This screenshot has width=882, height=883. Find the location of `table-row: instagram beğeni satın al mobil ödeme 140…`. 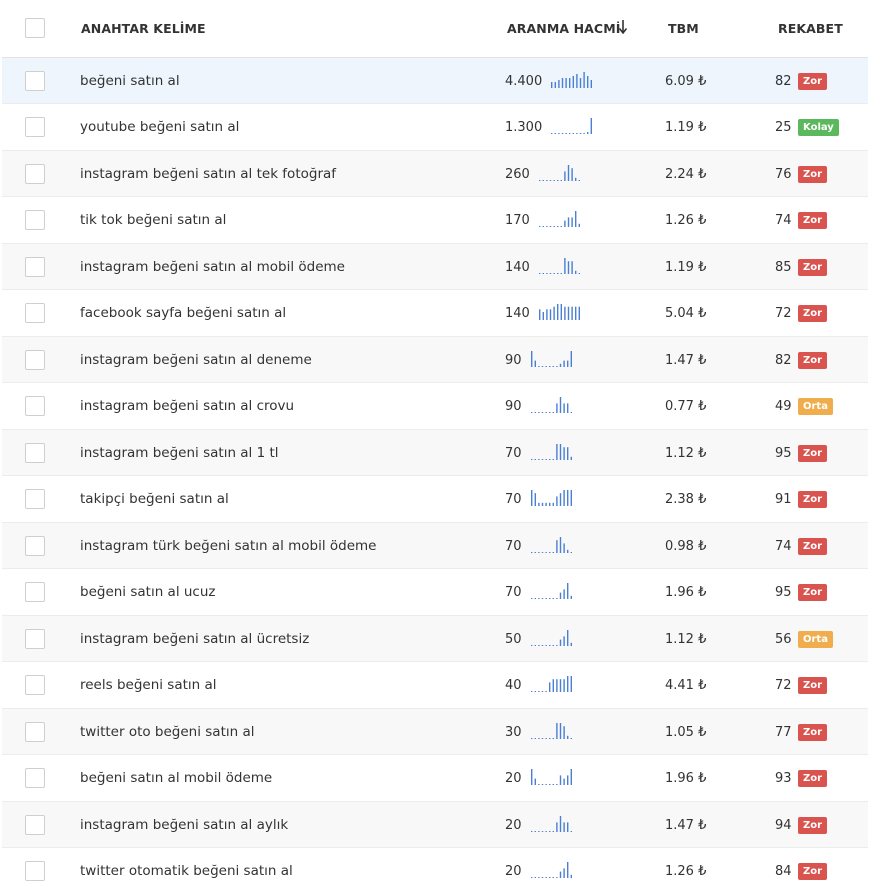

table-row: instagram beğeni satın al mobil ödeme 140… is located at coordinates (435, 266).